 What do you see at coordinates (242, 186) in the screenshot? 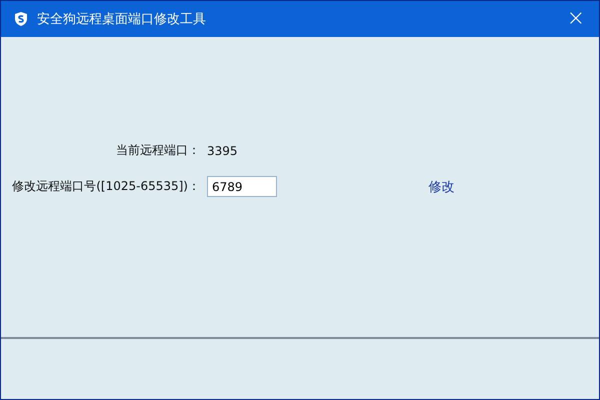
I see `port-input-field: 6789` at bounding box center [242, 186].